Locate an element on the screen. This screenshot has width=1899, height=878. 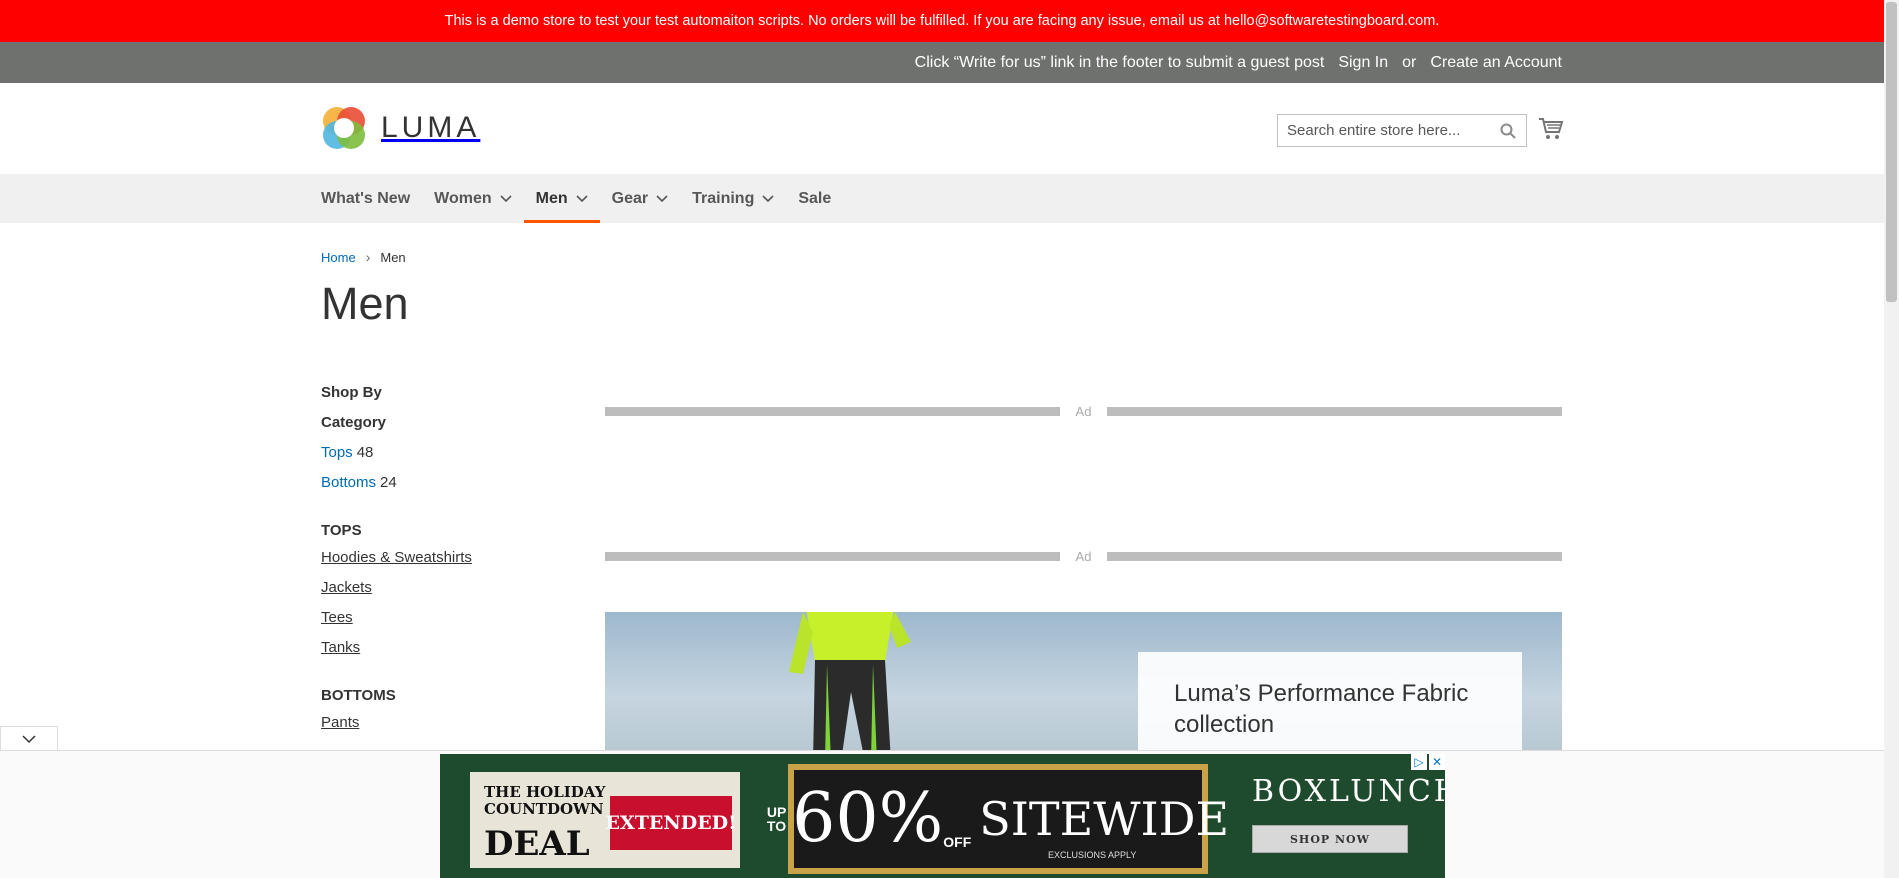
nav-item-men: Men is located at coordinates (561, 198).